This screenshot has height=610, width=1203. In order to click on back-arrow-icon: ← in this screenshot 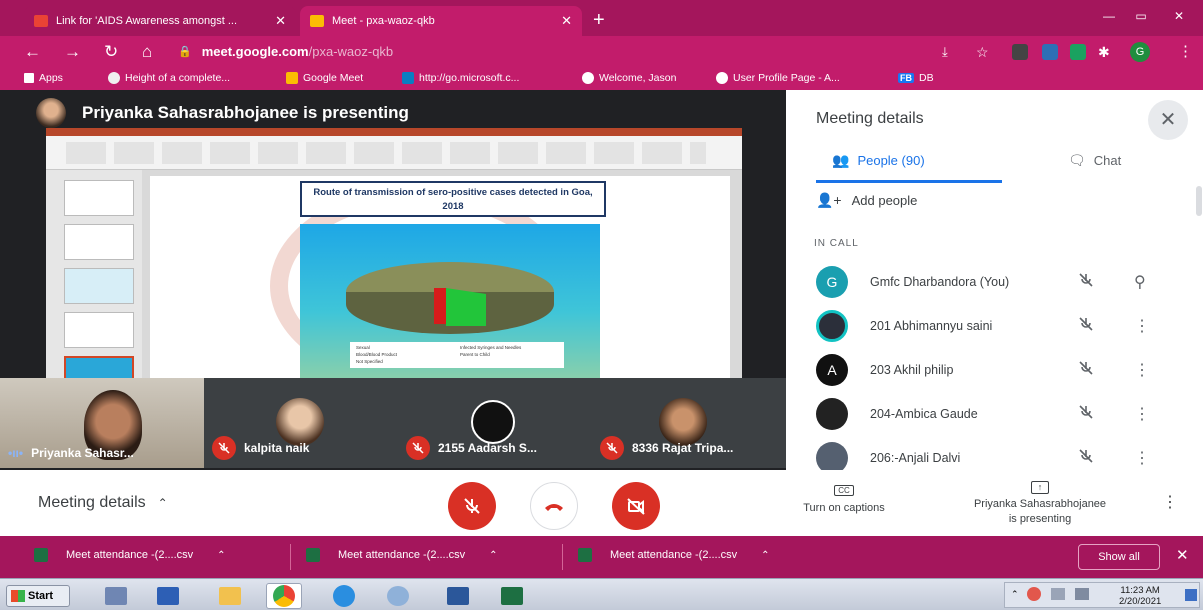, I will do `click(32, 52)`.